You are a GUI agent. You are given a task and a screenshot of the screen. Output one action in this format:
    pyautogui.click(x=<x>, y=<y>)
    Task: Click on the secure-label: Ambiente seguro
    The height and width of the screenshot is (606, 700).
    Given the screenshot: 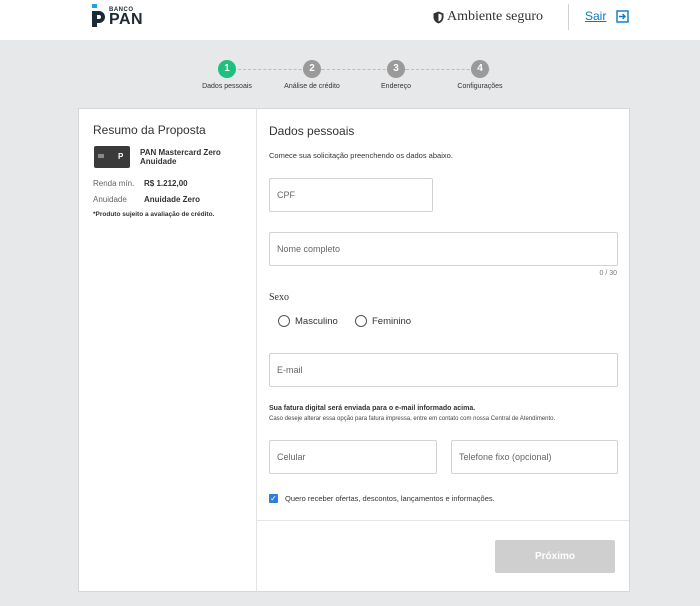 What is the action you would take?
    pyautogui.click(x=495, y=16)
    